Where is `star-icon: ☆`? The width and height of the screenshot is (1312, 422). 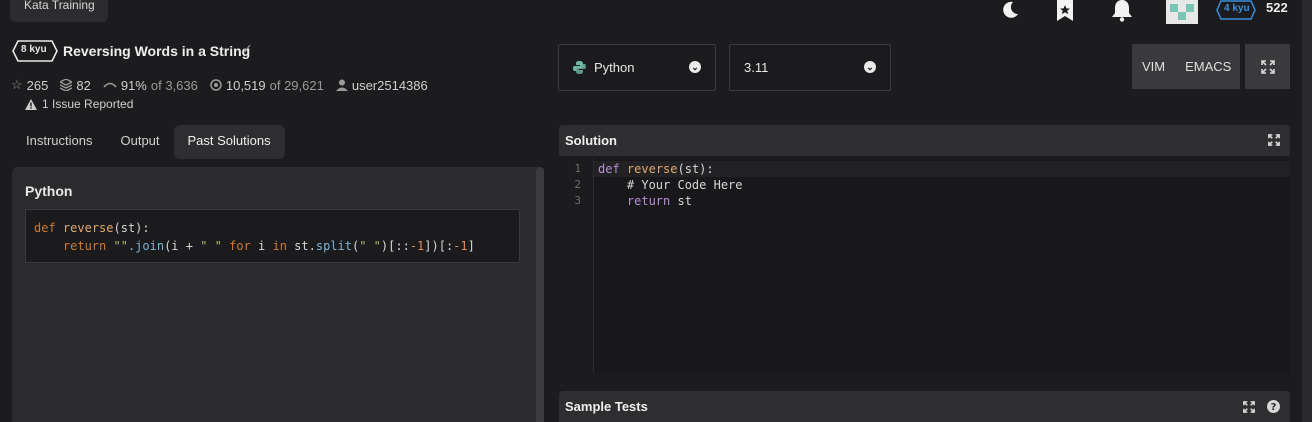
star-icon: ☆ is located at coordinates (17, 84).